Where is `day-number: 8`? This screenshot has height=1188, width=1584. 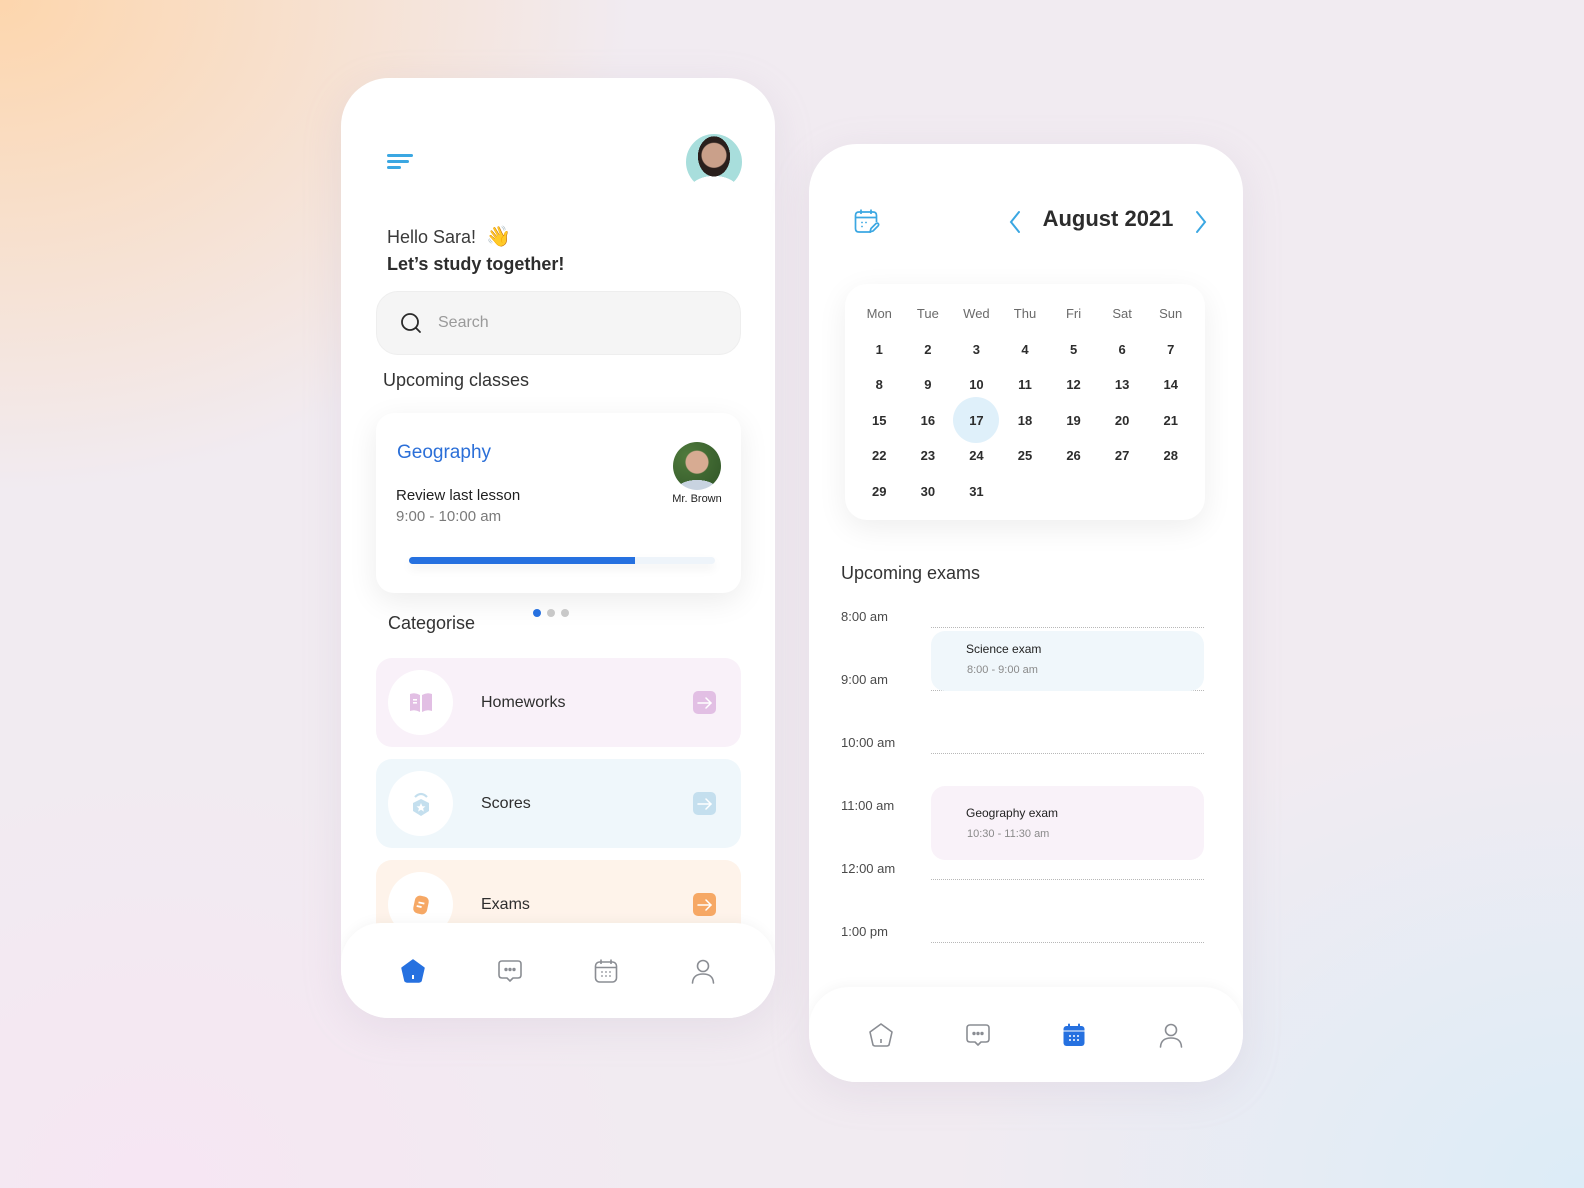 day-number: 8 is located at coordinates (879, 385).